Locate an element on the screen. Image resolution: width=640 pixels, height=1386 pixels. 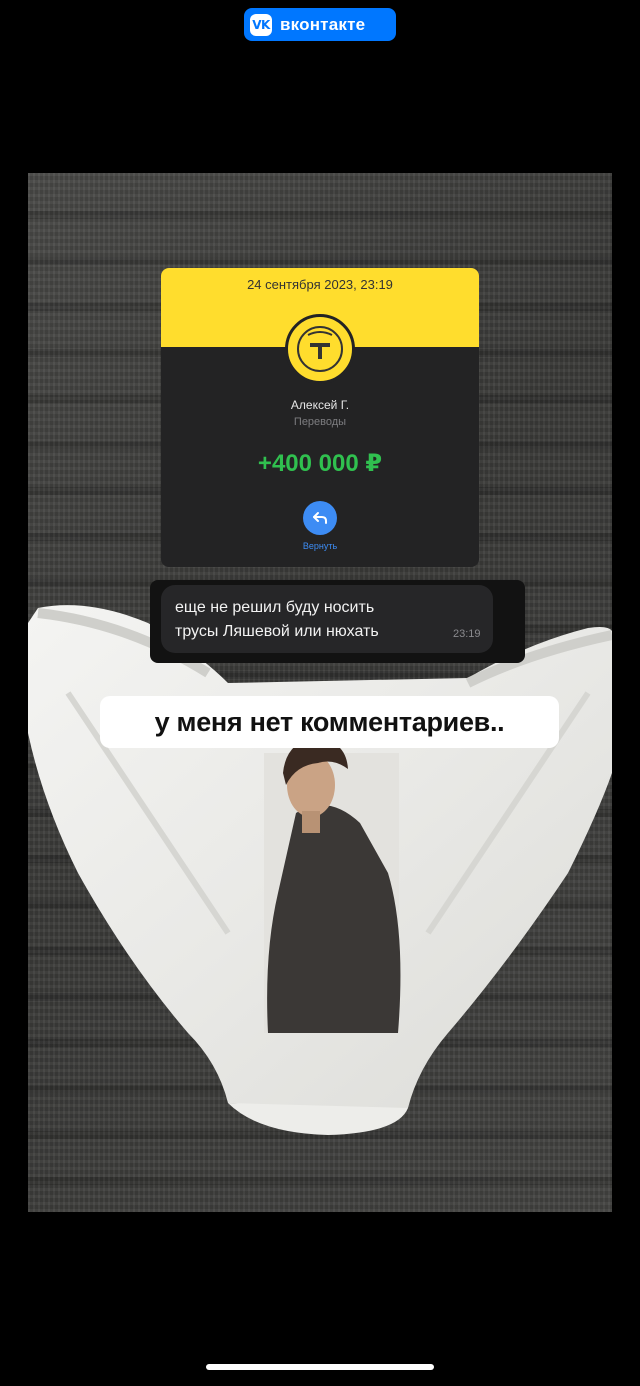
printed-portrait is located at coordinates (332, 885).